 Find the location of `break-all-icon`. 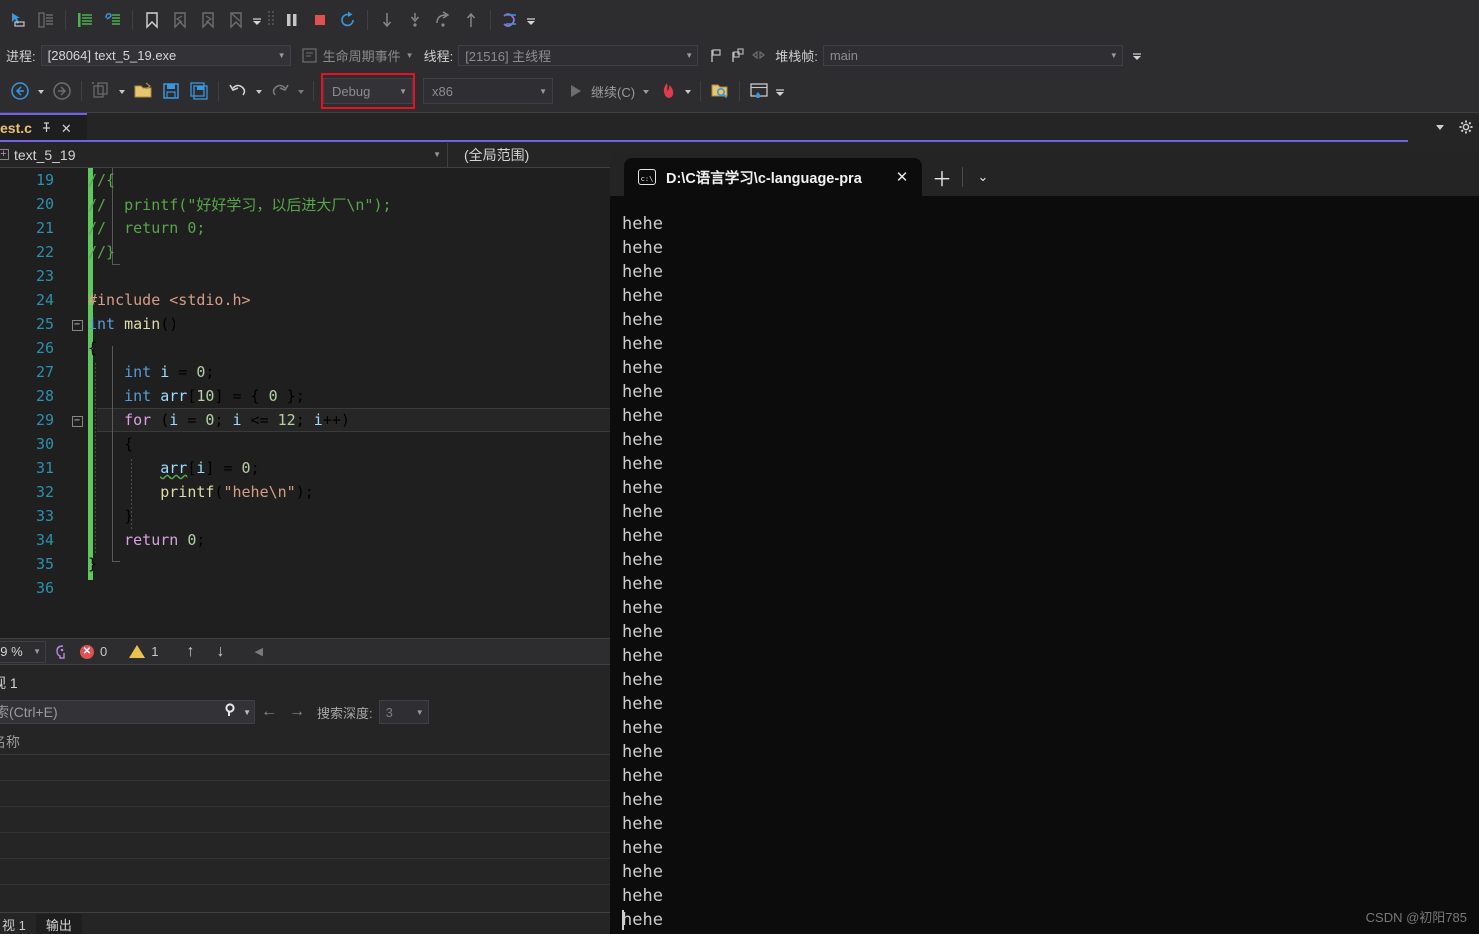

break-all-icon is located at coordinates (292, 20).